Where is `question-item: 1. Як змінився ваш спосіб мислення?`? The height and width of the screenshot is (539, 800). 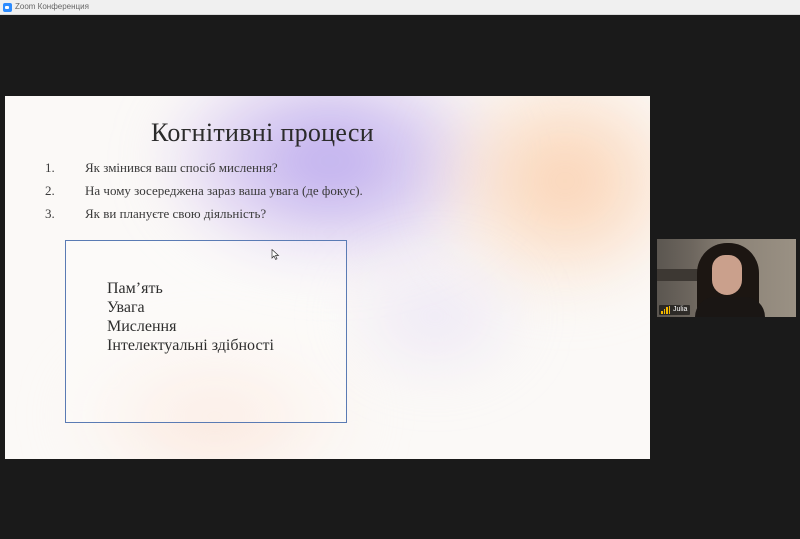
question-item: 1. Як змінився ваш спосіб мислення? is located at coordinates (204, 171).